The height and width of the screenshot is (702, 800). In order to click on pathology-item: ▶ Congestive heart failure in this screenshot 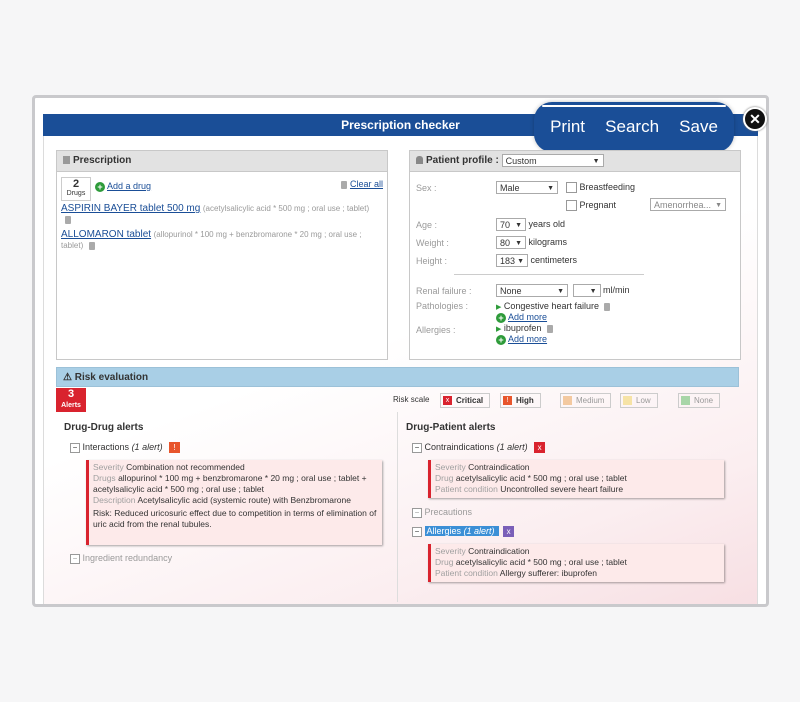, I will do `click(553, 306)`.